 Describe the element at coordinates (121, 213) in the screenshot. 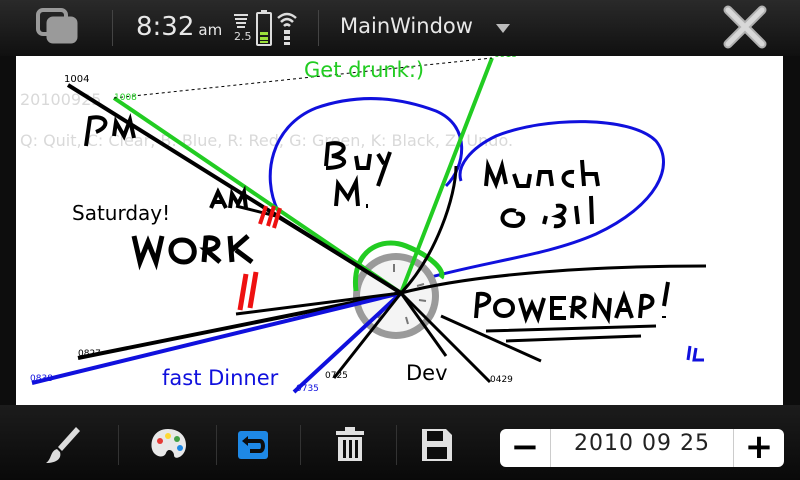

I see `label-saturday: Saturday!` at that location.